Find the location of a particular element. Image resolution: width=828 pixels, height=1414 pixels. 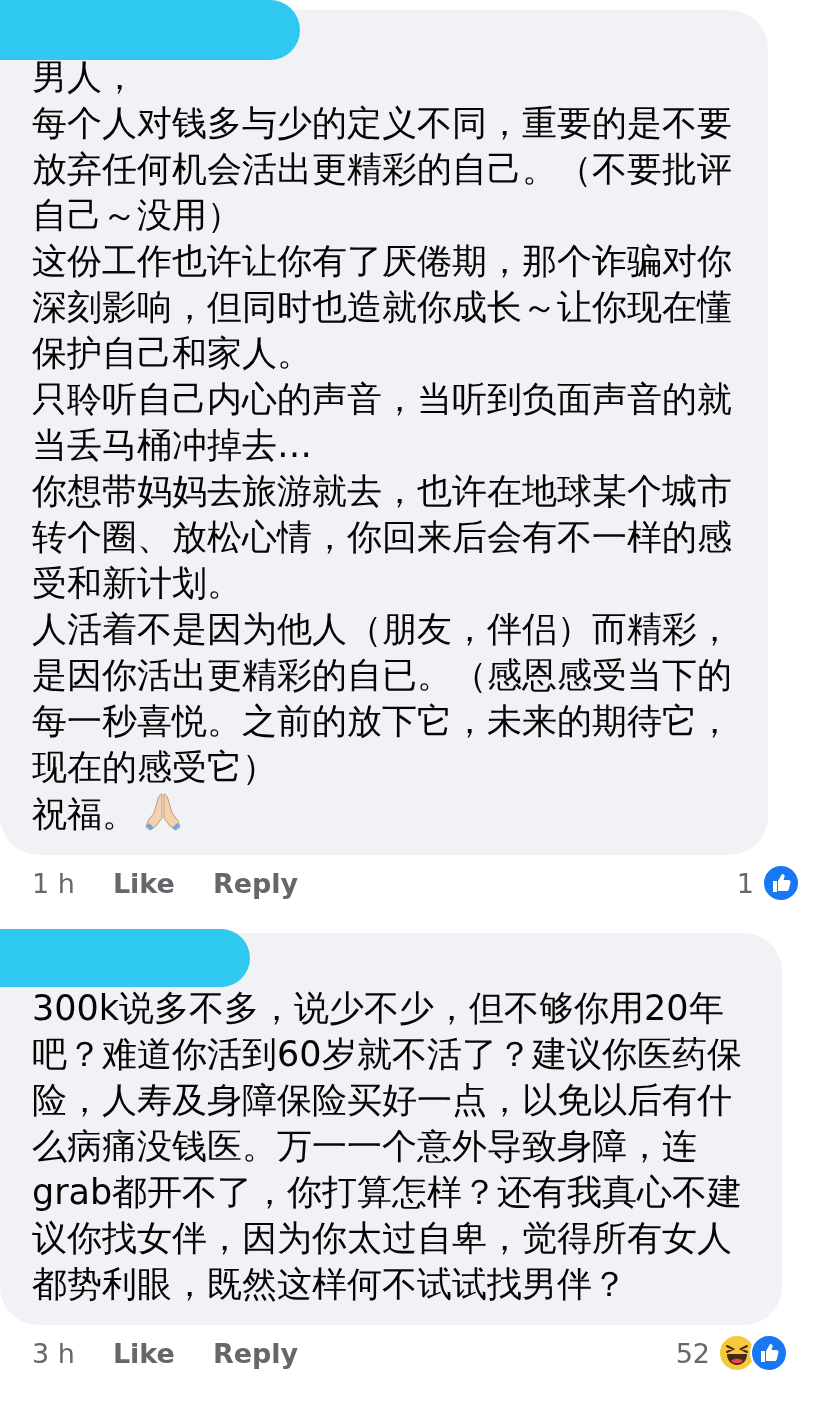

reaction-count: 1 is located at coordinates (745, 883).